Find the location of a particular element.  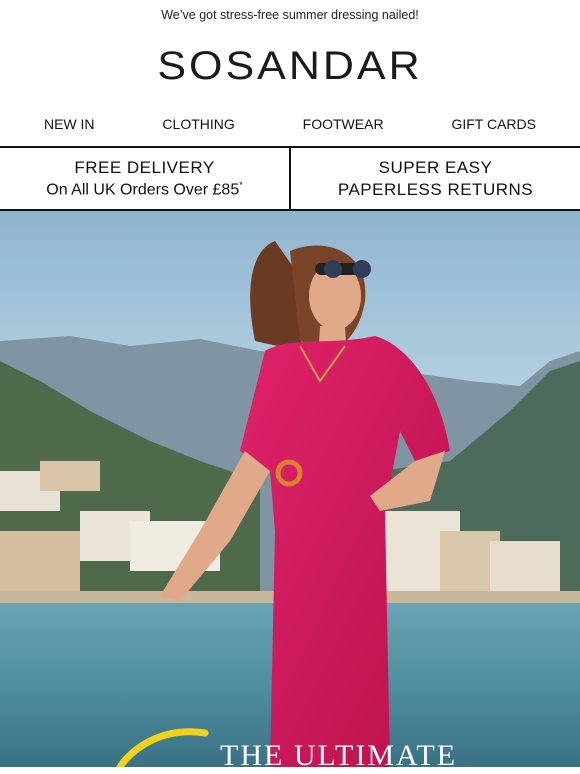

free-delivery-subtitle: On All UK Orders Over £85* is located at coordinates (144, 189).